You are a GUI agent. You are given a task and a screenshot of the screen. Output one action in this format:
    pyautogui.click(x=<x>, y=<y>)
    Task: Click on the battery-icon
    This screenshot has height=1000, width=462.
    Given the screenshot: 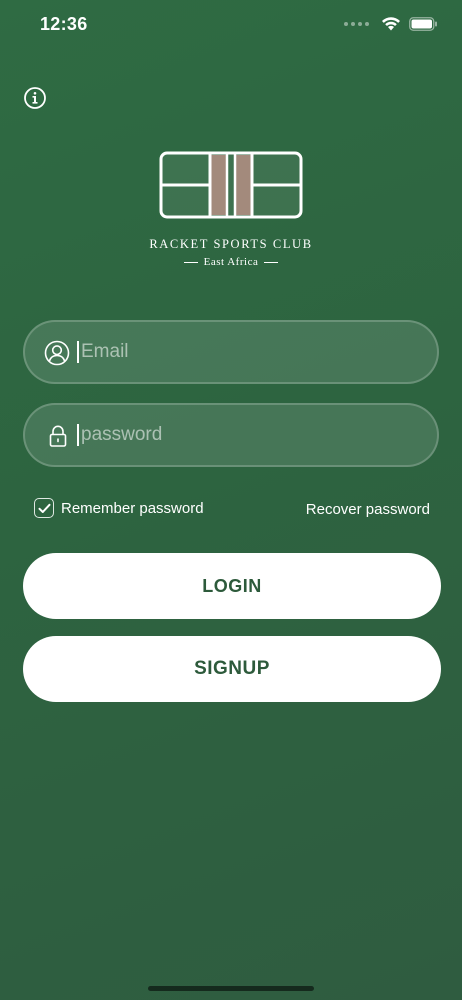 What is the action you would take?
    pyautogui.click(x=423, y=23)
    